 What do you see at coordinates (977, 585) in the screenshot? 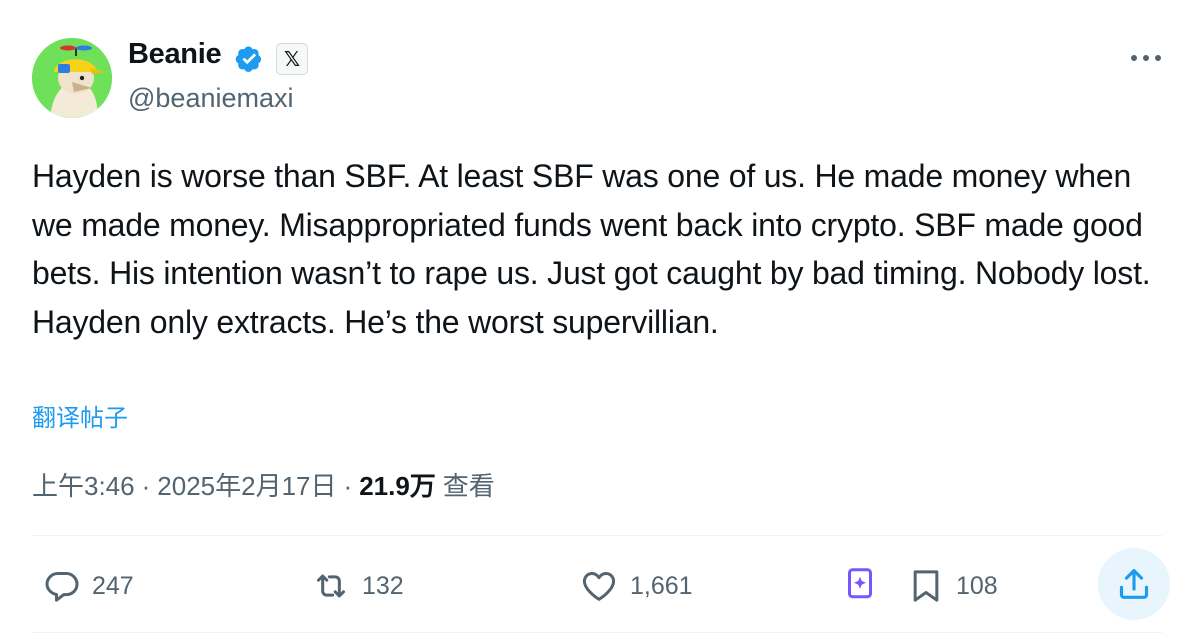
I see `bookmark-count: 108` at bounding box center [977, 585].